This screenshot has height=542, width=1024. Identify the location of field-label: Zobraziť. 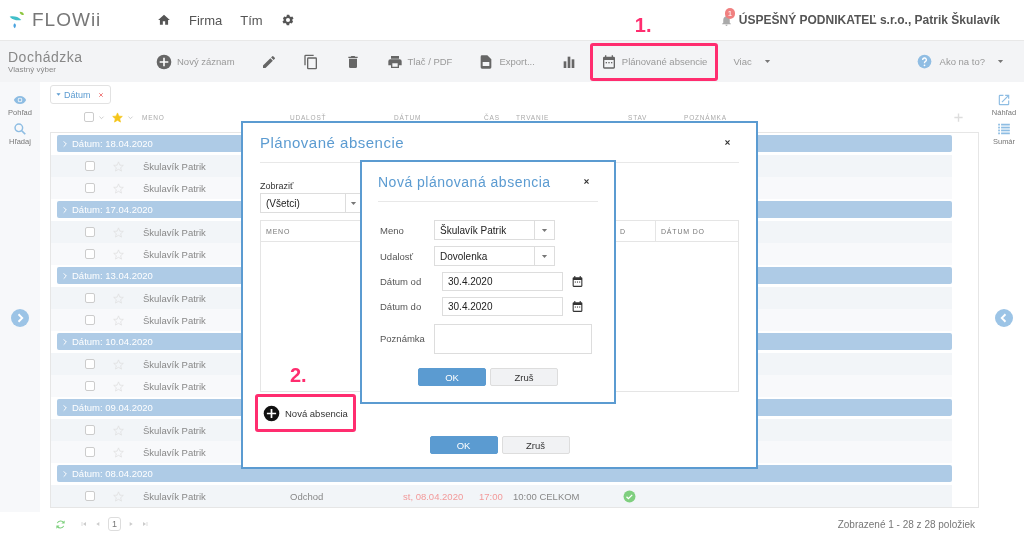
(277, 186).